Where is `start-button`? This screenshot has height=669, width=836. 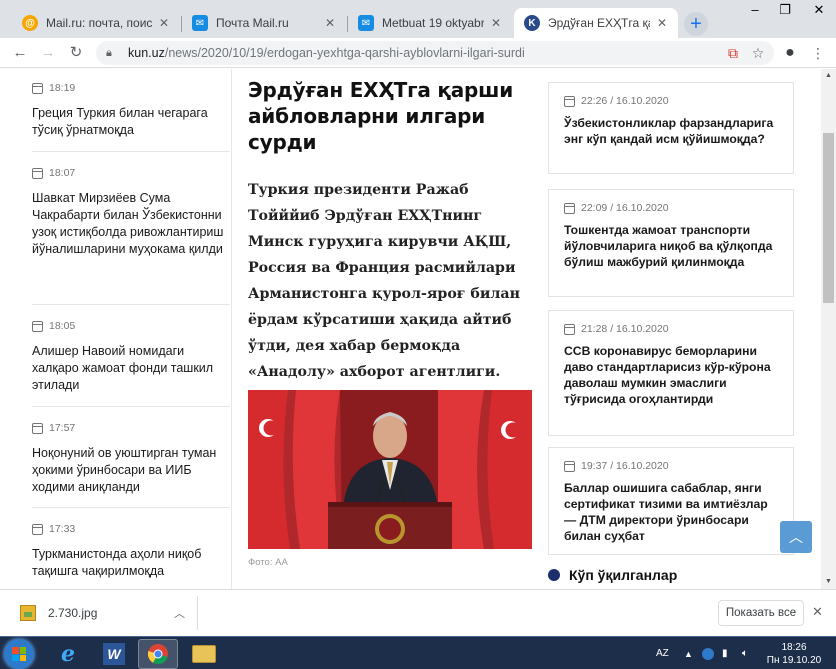 start-button is located at coordinates (19, 654).